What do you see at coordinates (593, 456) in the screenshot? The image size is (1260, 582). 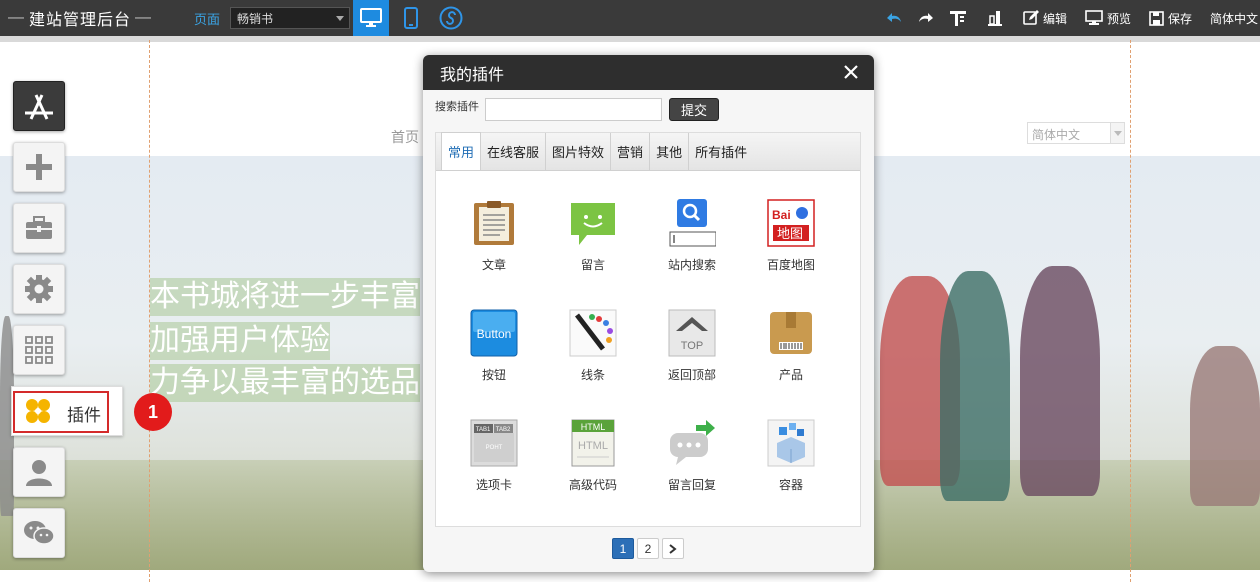 I see `plugin-item-html-code: HTML HTML 高级代码` at bounding box center [593, 456].